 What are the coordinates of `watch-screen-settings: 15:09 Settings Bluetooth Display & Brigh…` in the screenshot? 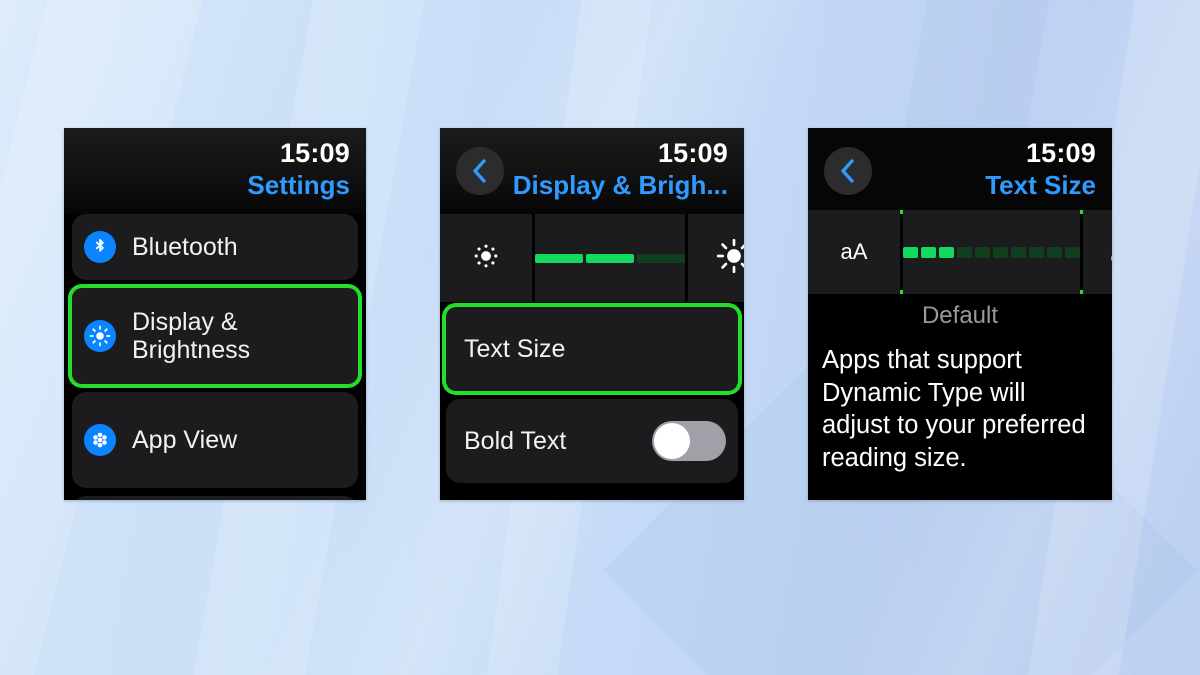 It's located at (215, 314).